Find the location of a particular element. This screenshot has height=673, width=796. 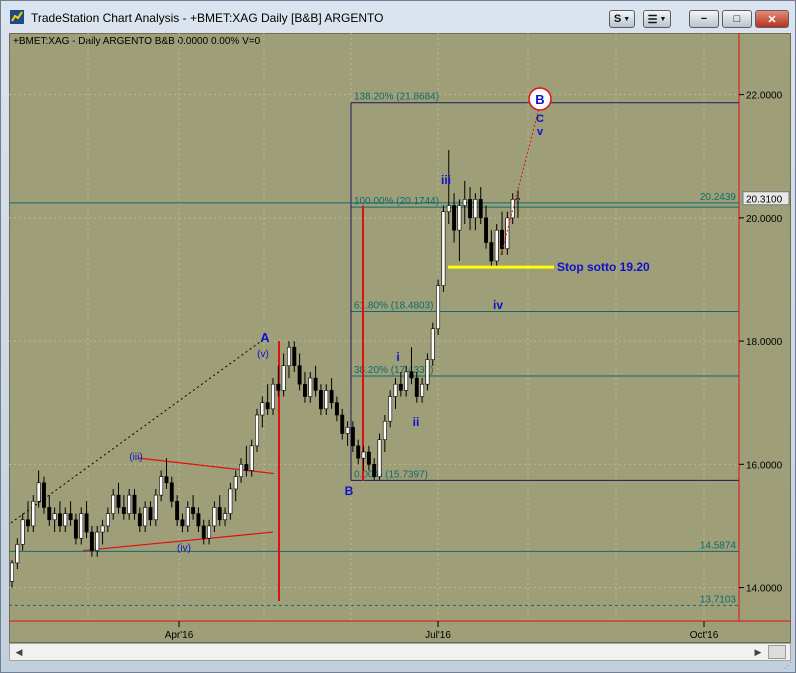

wave-label-iv: iv is located at coordinates (498, 305).